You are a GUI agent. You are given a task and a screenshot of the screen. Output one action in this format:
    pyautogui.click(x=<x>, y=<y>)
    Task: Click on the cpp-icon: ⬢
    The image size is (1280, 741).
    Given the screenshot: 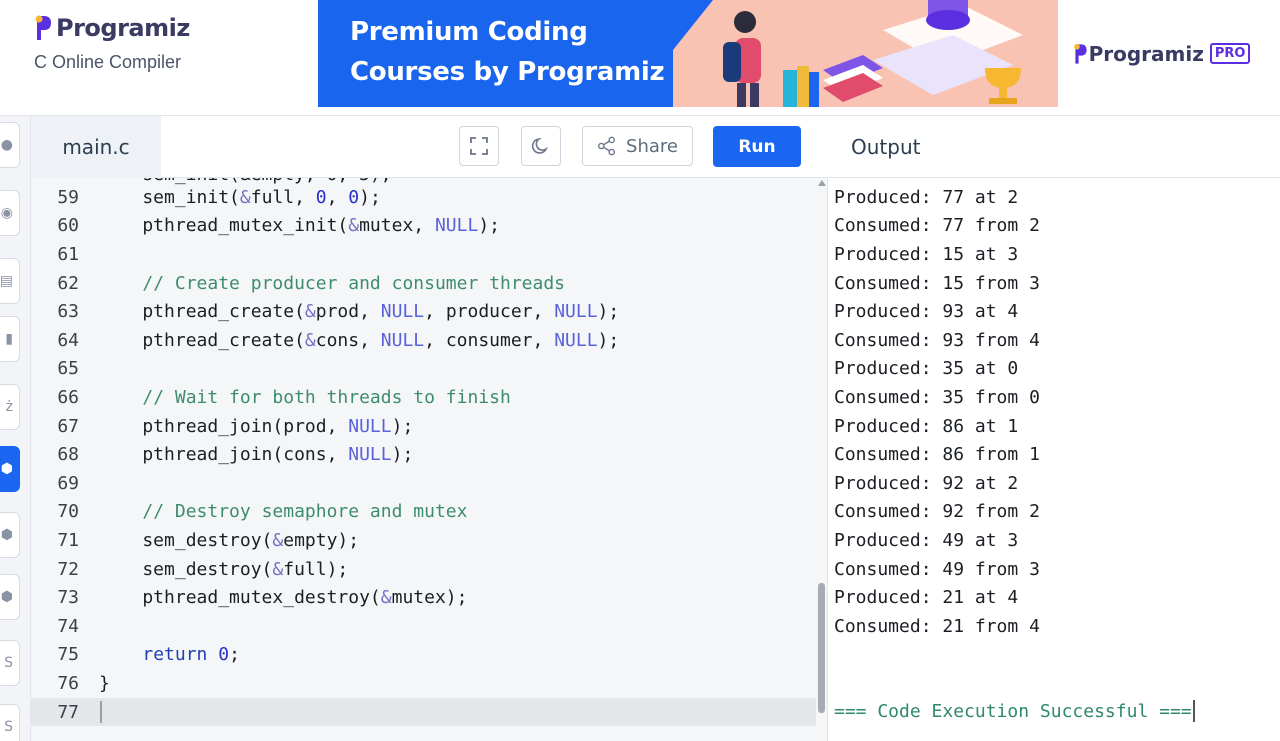 What is the action you would take?
    pyautogui.click(x=10, y=535)
    